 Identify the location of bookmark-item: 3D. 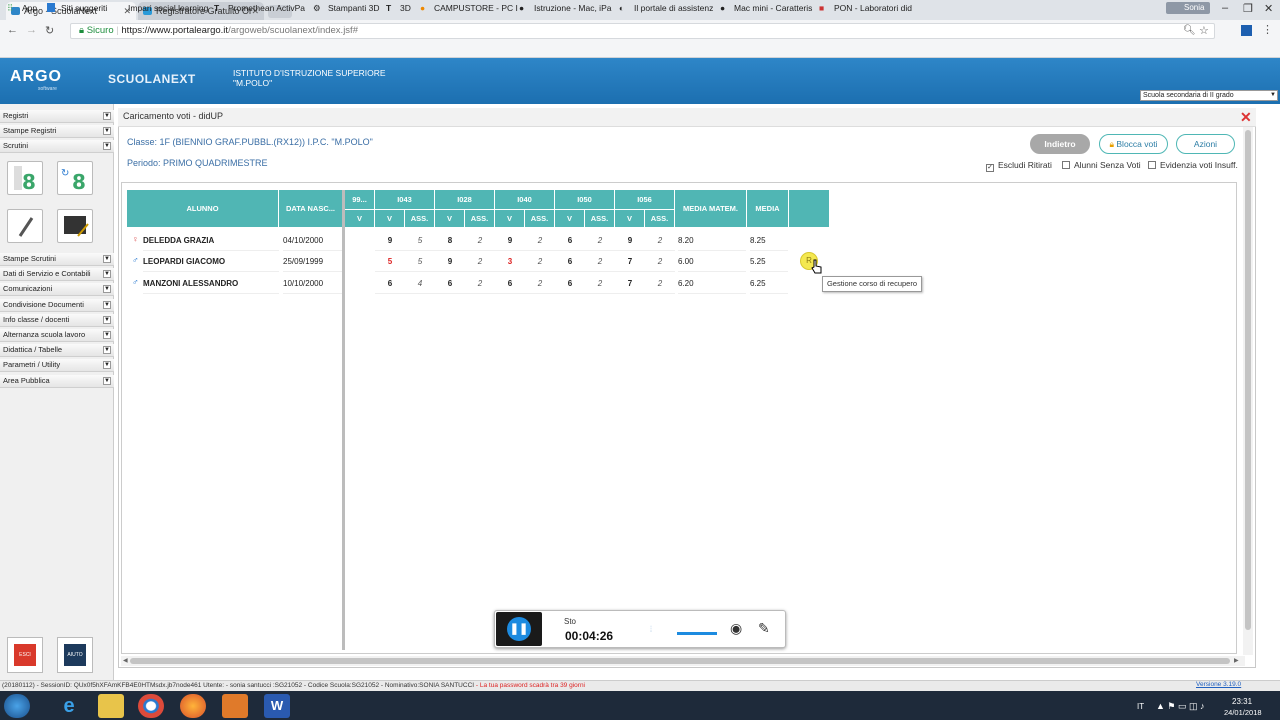
(405, 8).